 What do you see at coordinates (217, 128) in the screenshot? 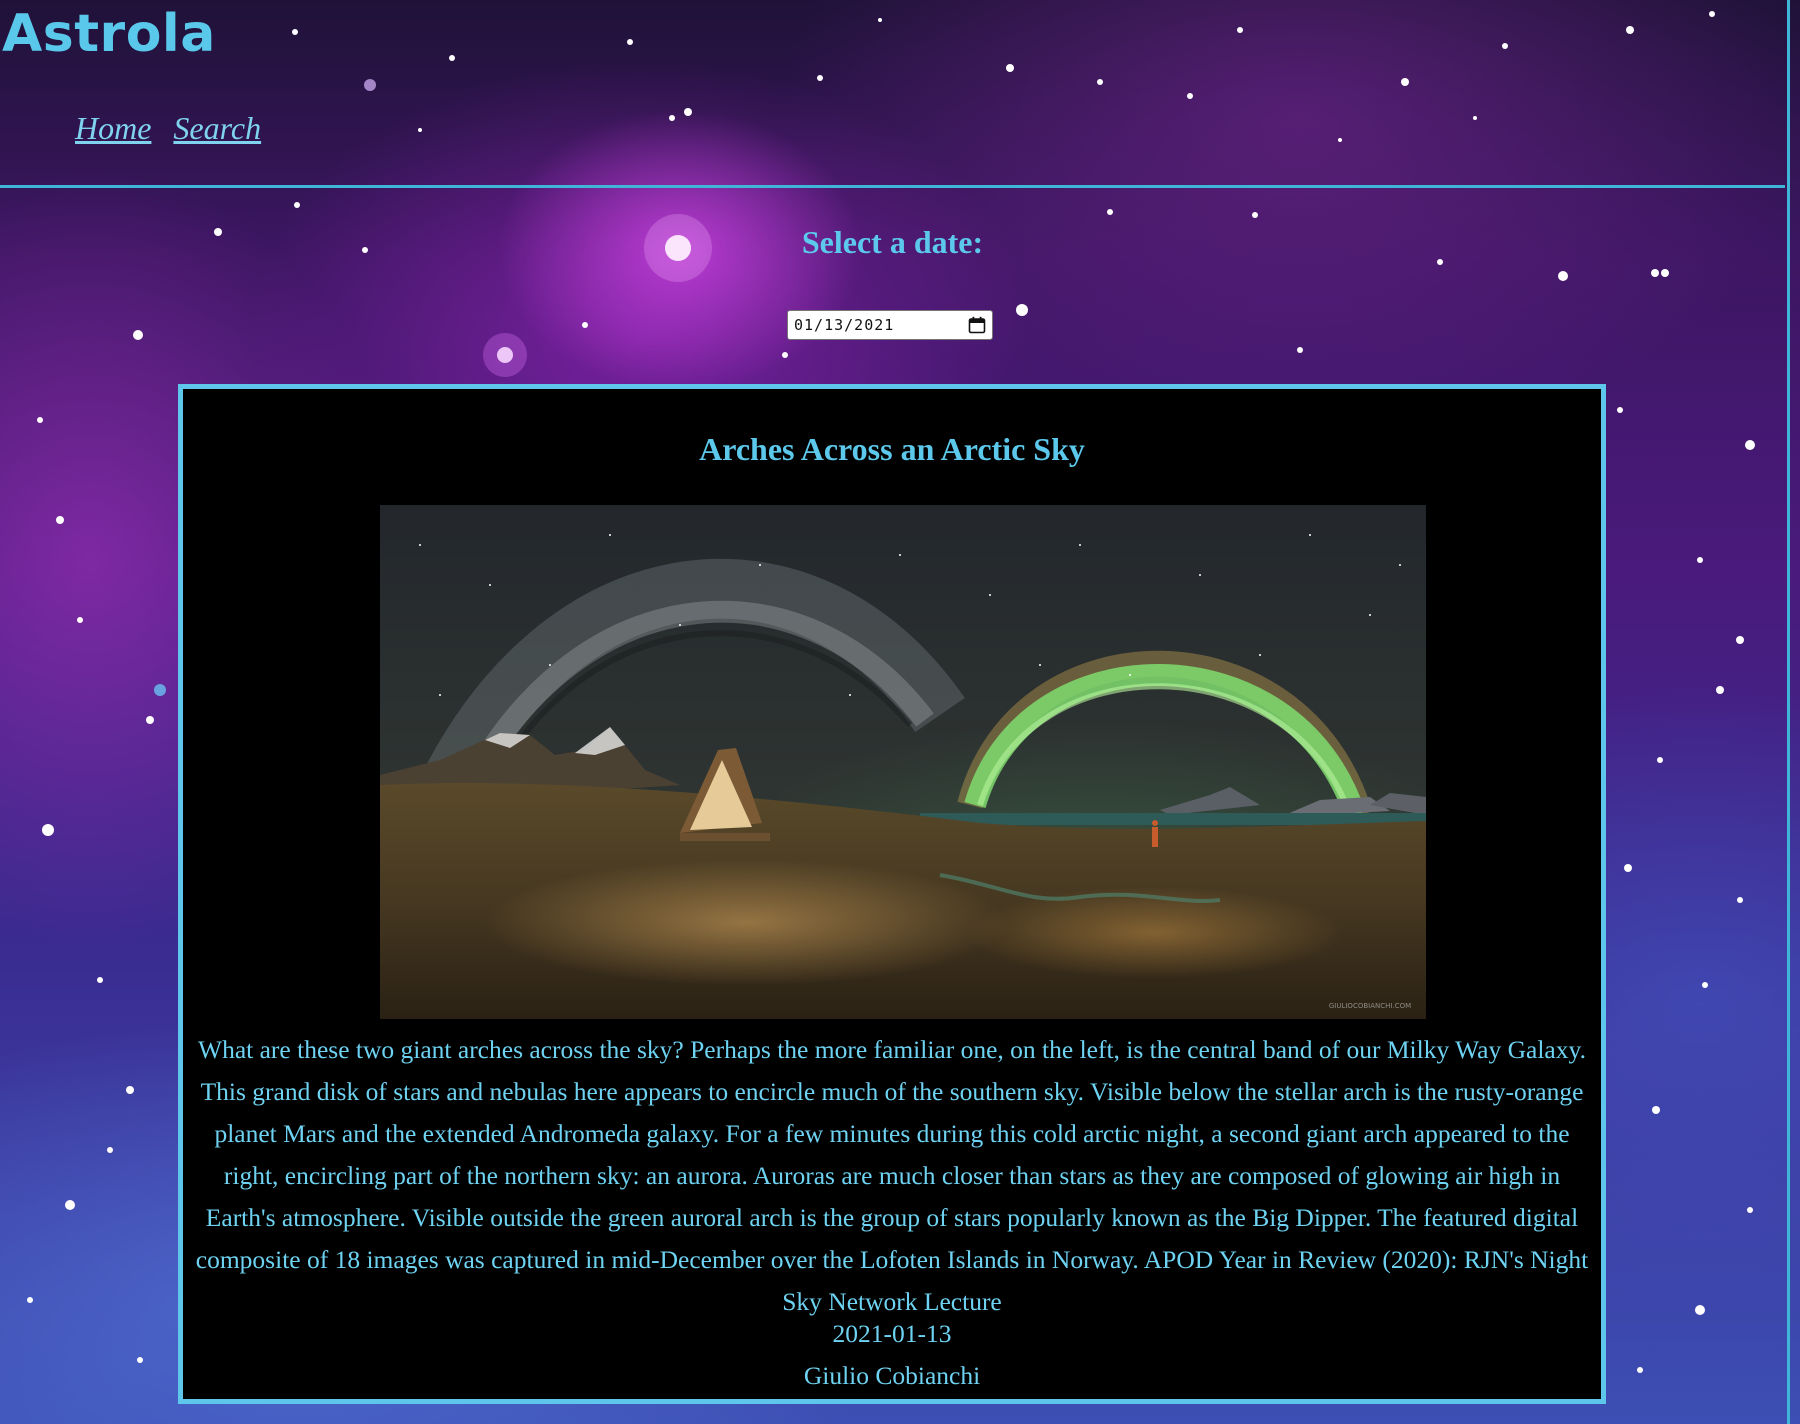
I see `nav-link-search: Search` at bounding box center [217, 128].